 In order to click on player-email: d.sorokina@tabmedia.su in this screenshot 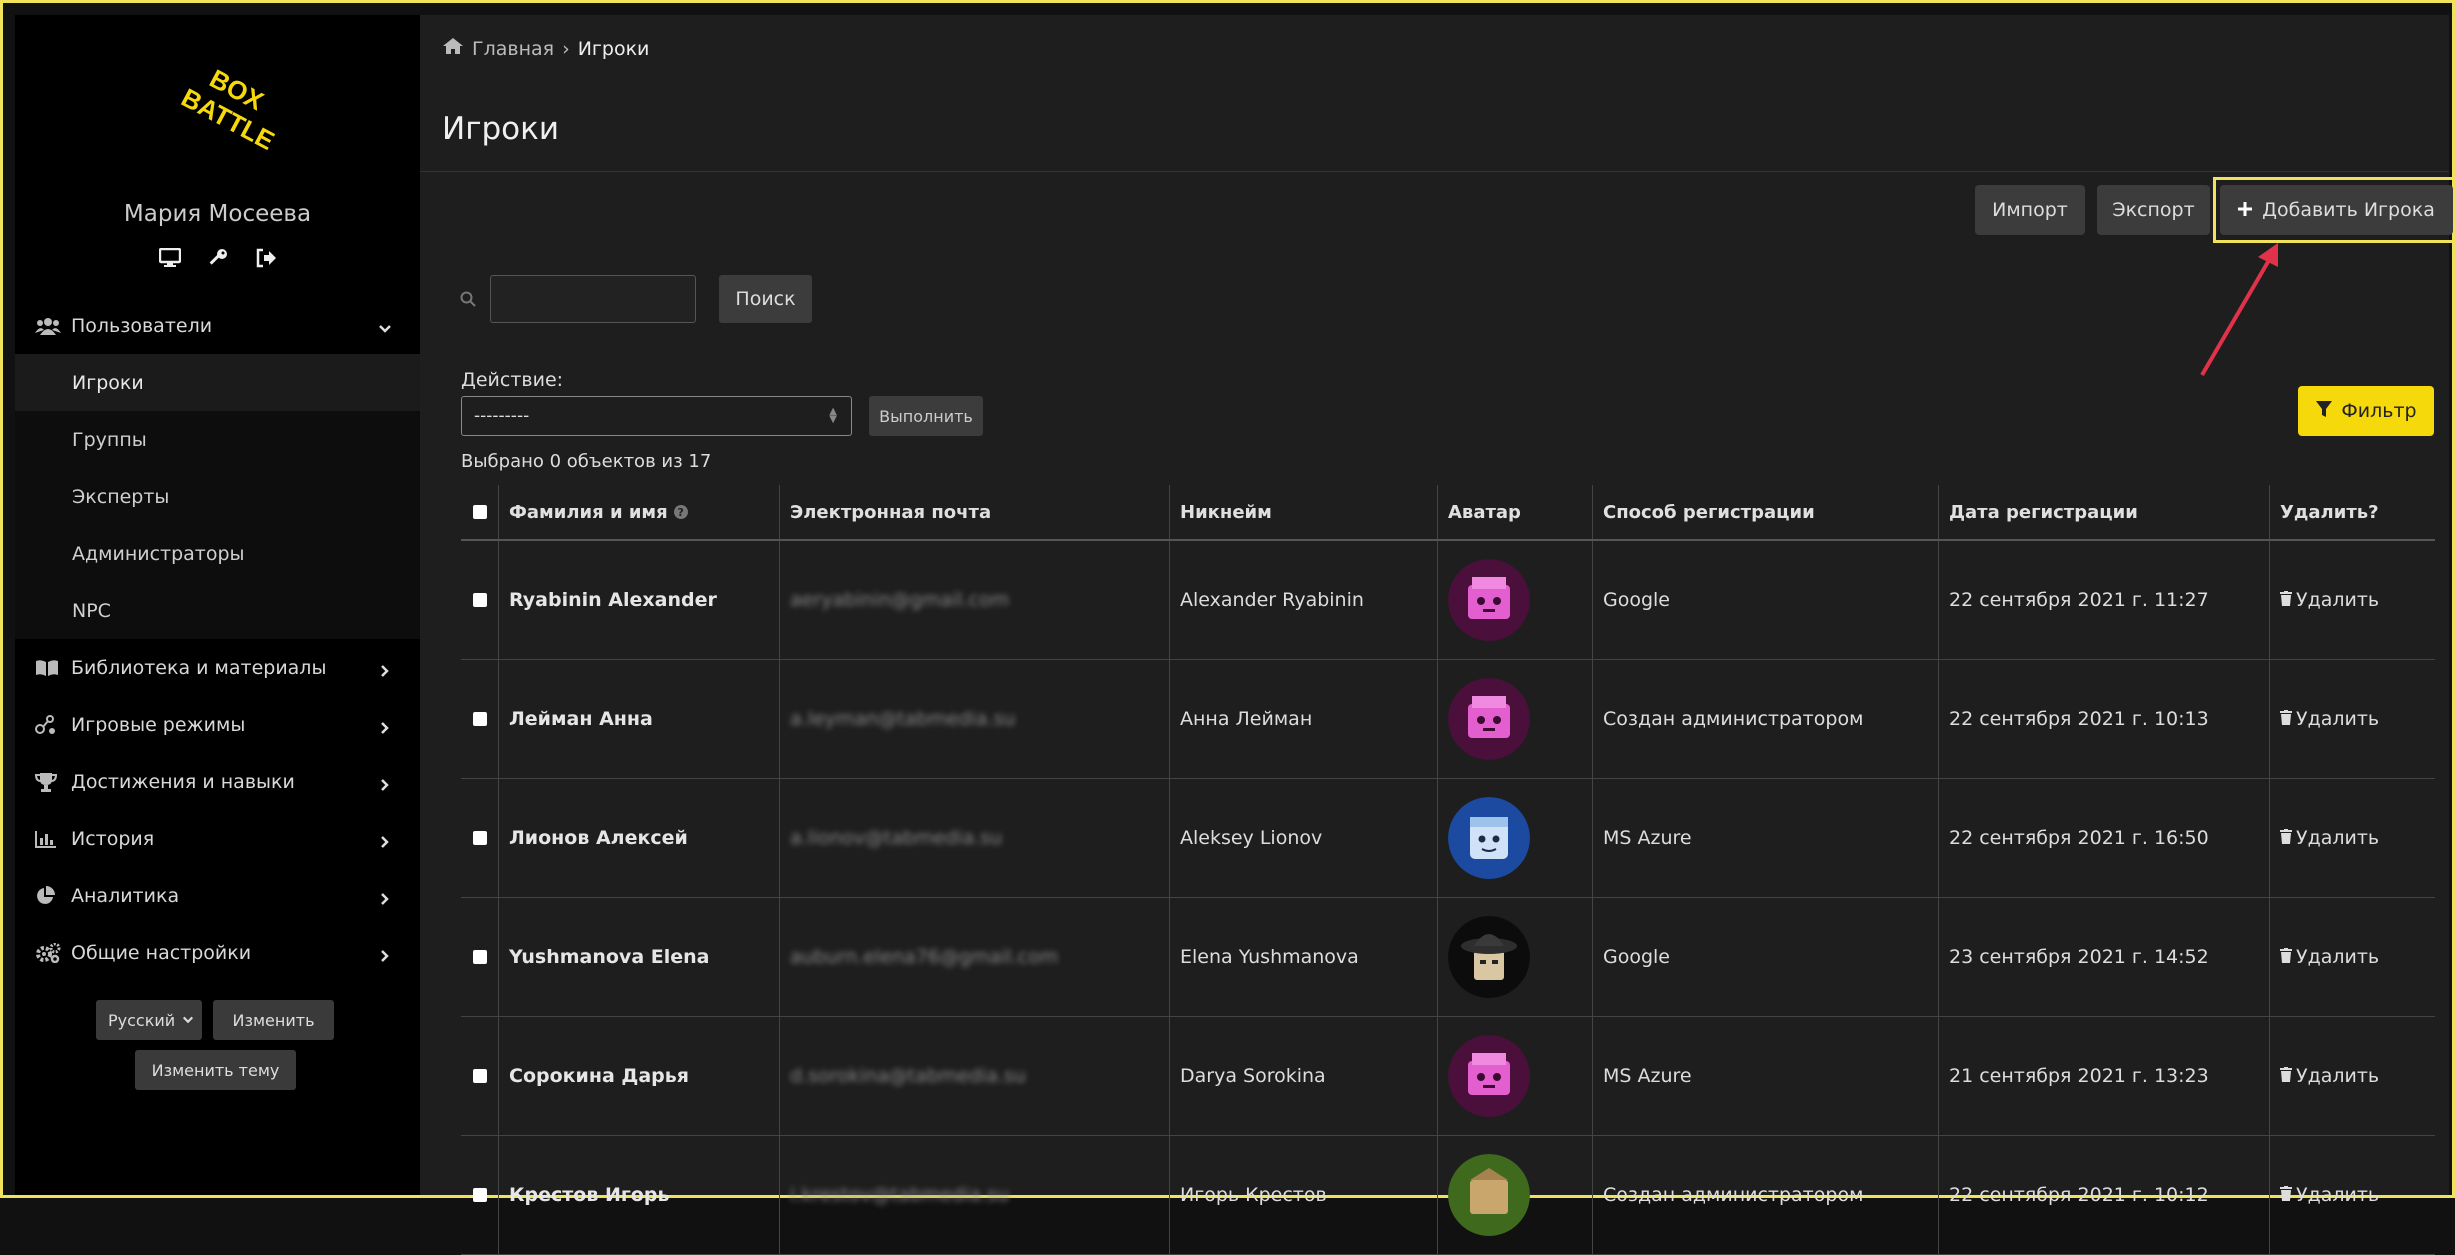, I will do `click(908, 1076)`.